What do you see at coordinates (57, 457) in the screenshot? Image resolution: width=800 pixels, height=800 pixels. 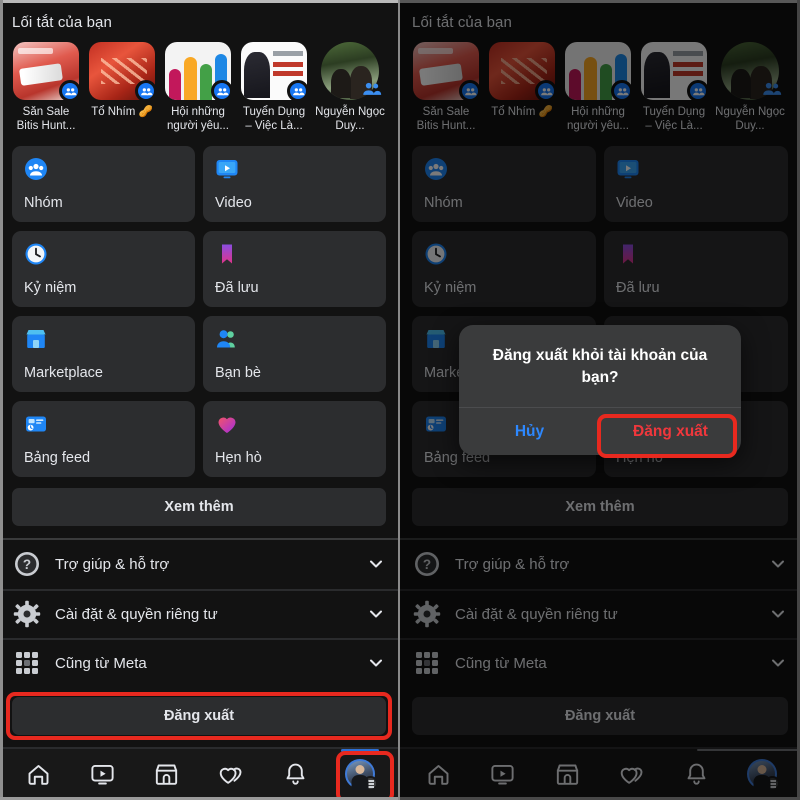 I see `tile-label: Bảng feed` at bounding box center [57, 457].